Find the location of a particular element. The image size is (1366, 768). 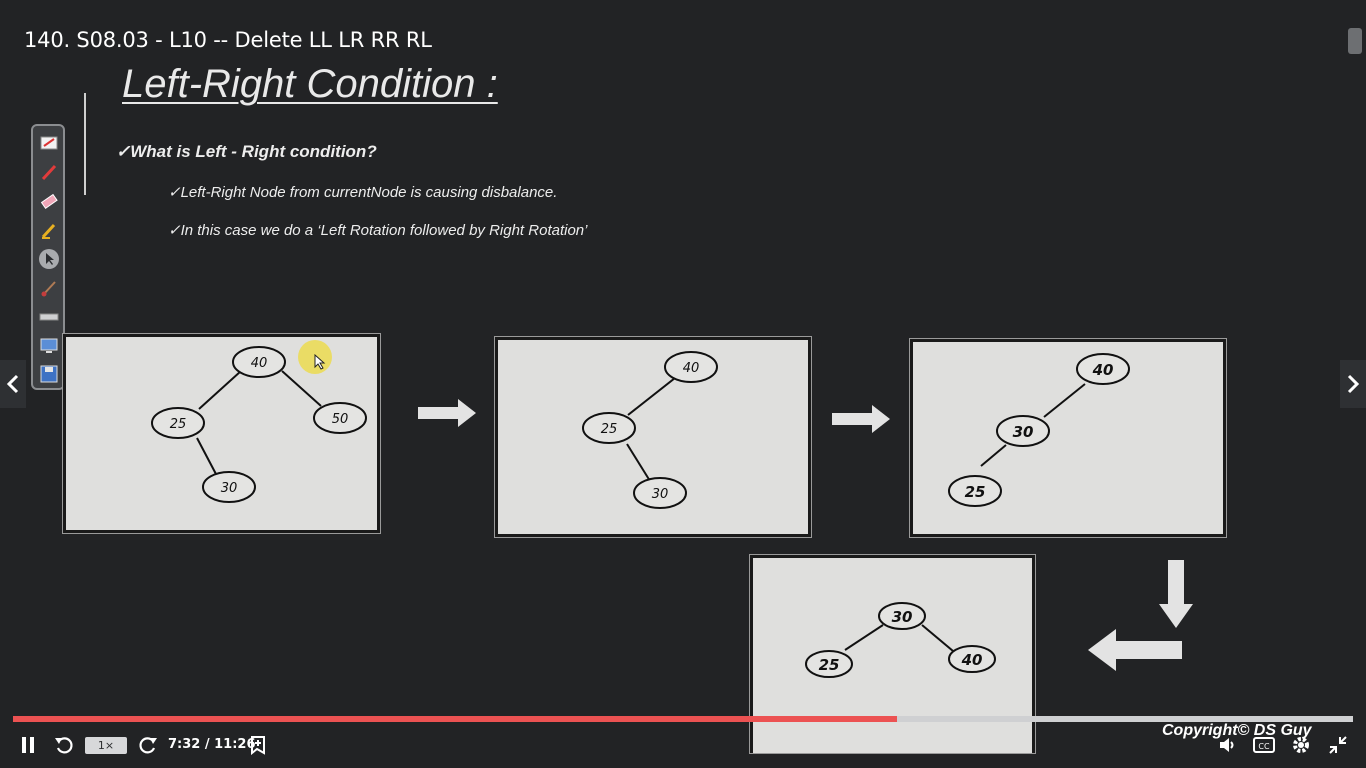

tree-panel-left-rotation: 40 25 30 is located at coordinates (653, 437).